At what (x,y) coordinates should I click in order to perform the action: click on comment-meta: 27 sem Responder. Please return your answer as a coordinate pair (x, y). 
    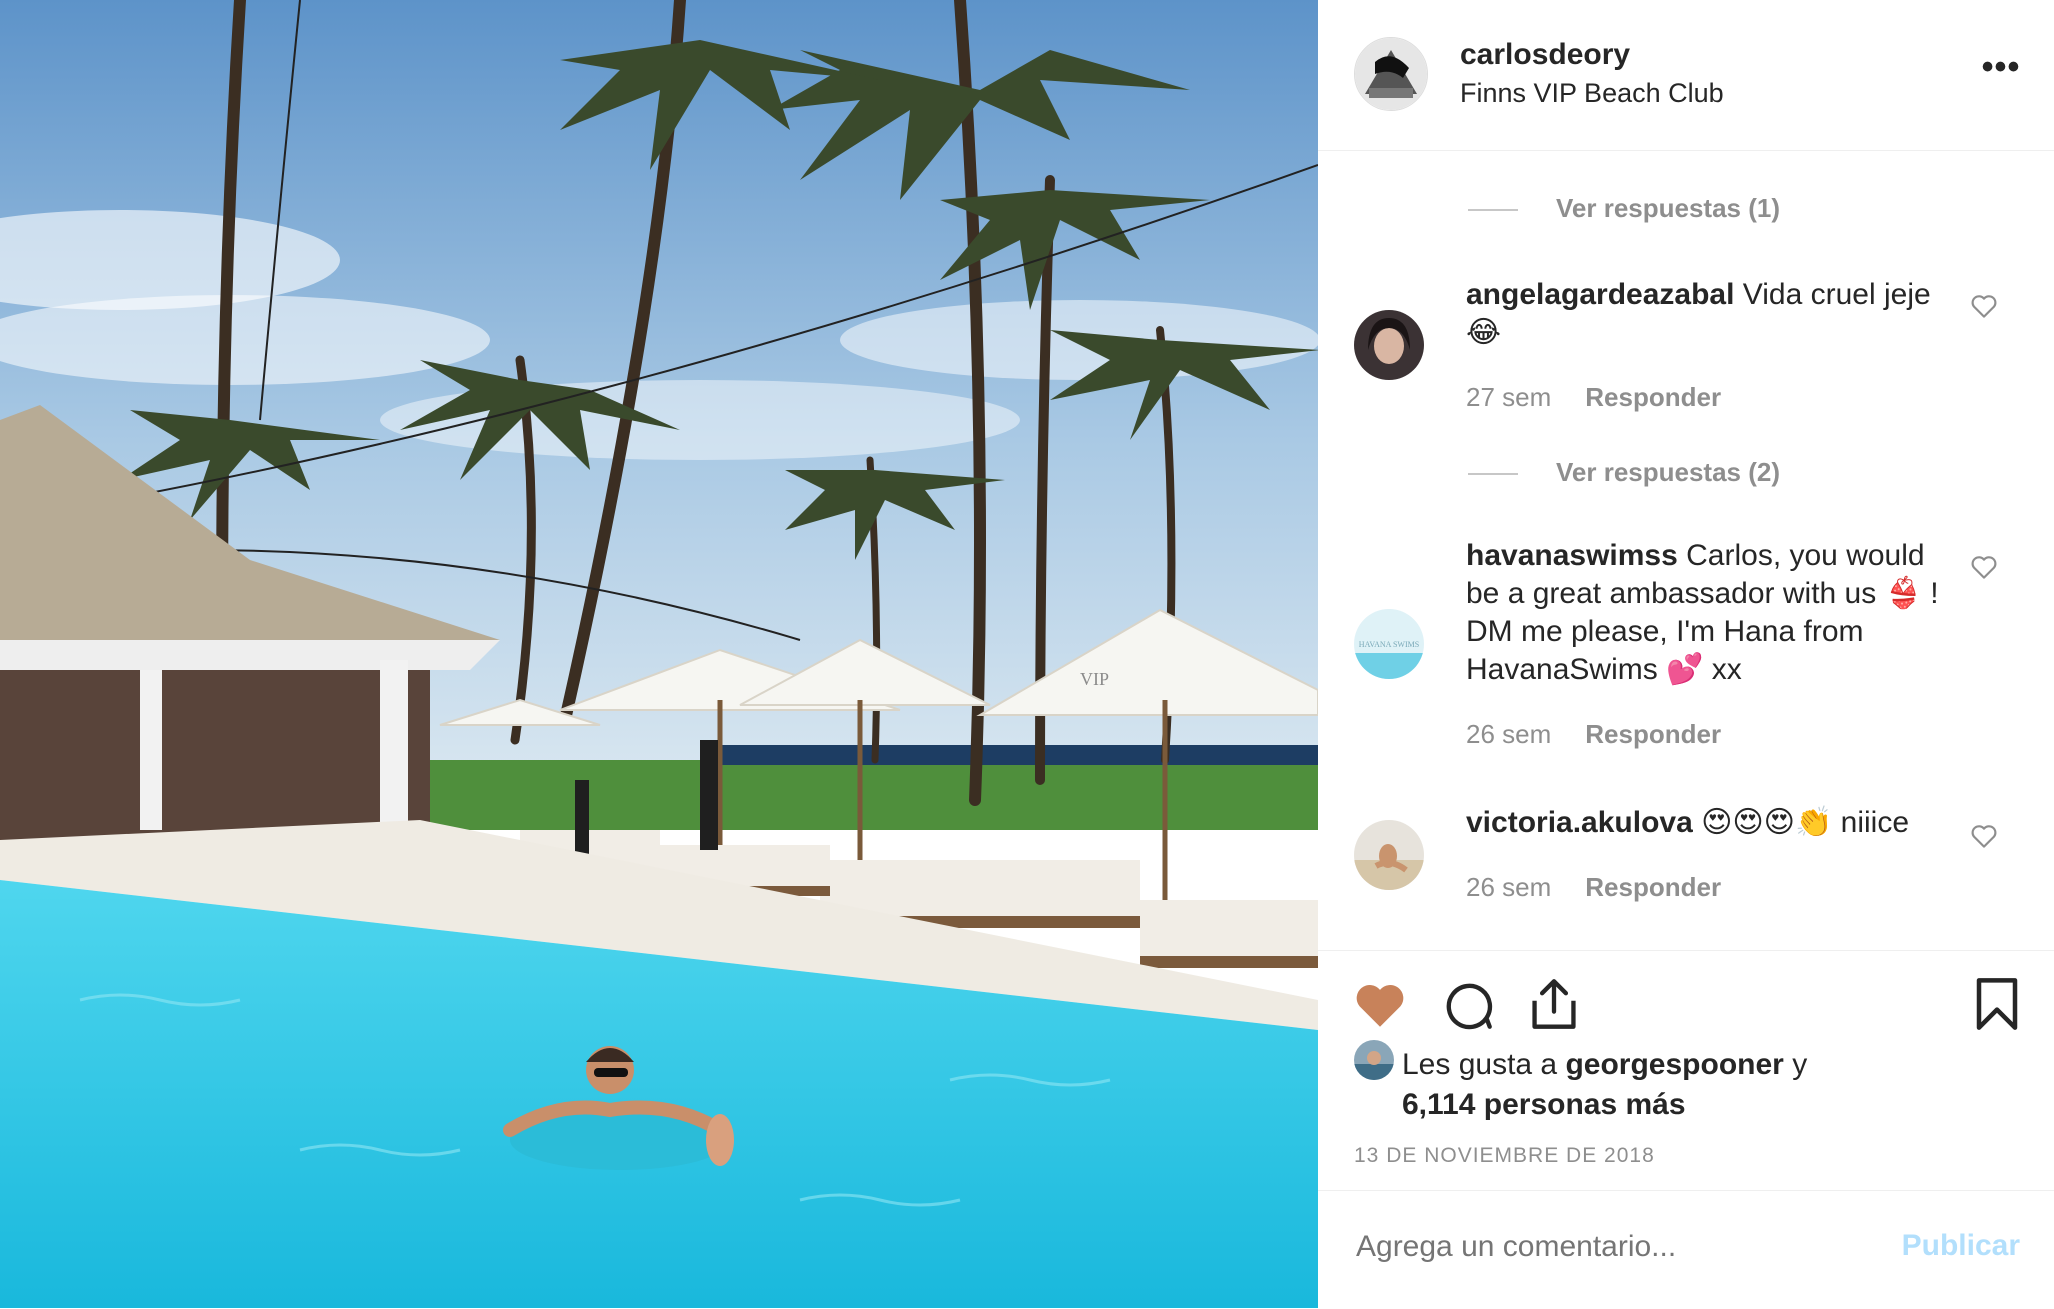
    Looking at the image, I should click on (1593, 397).